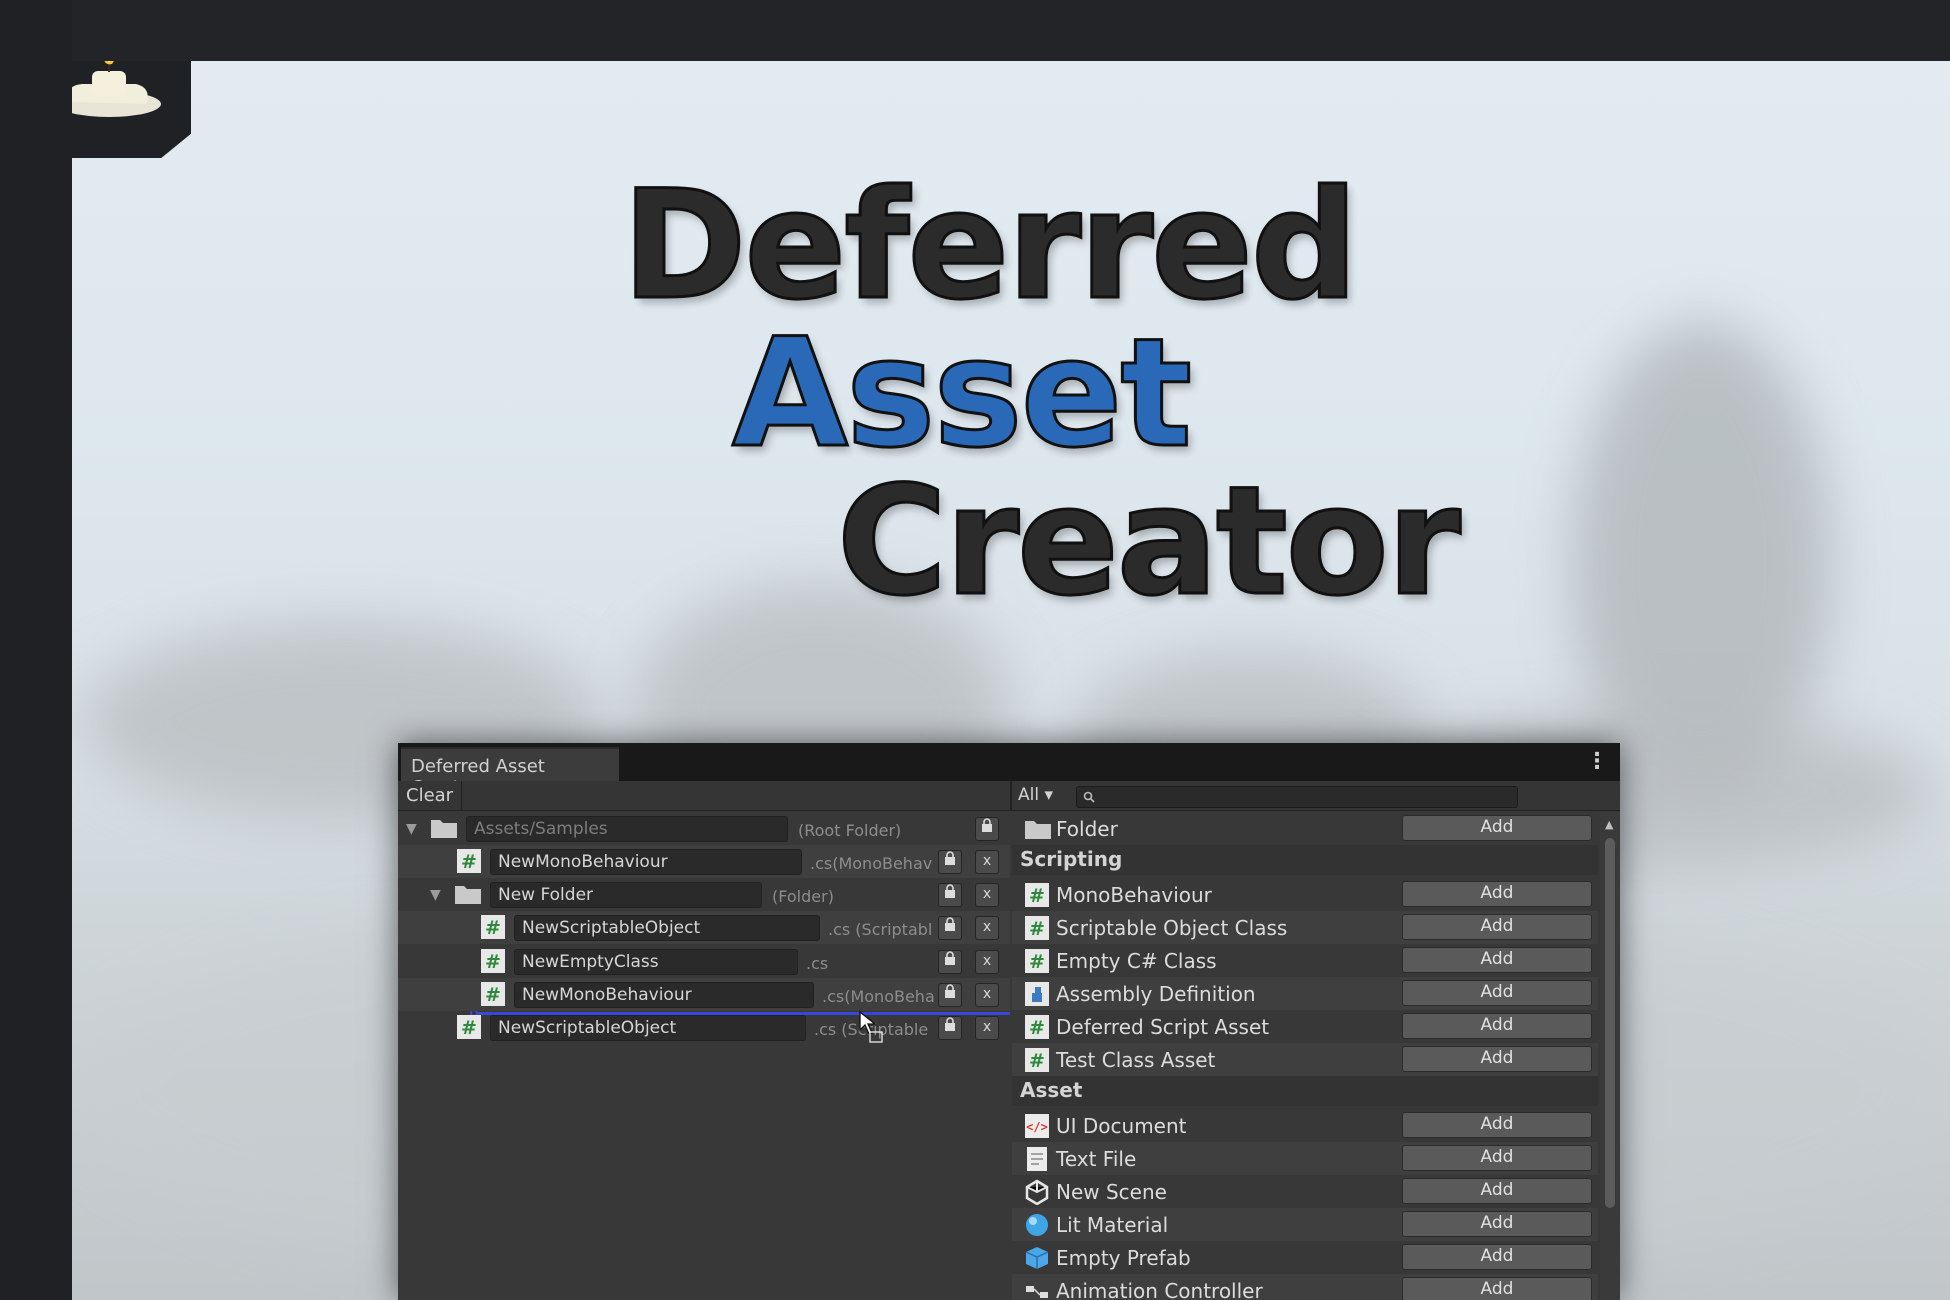 The height and width of the screenshot is (1300, 1950). Describe the element at coordinates (1037, 1258) in the screenshot. I see `prefab-cube-icon` at that location.